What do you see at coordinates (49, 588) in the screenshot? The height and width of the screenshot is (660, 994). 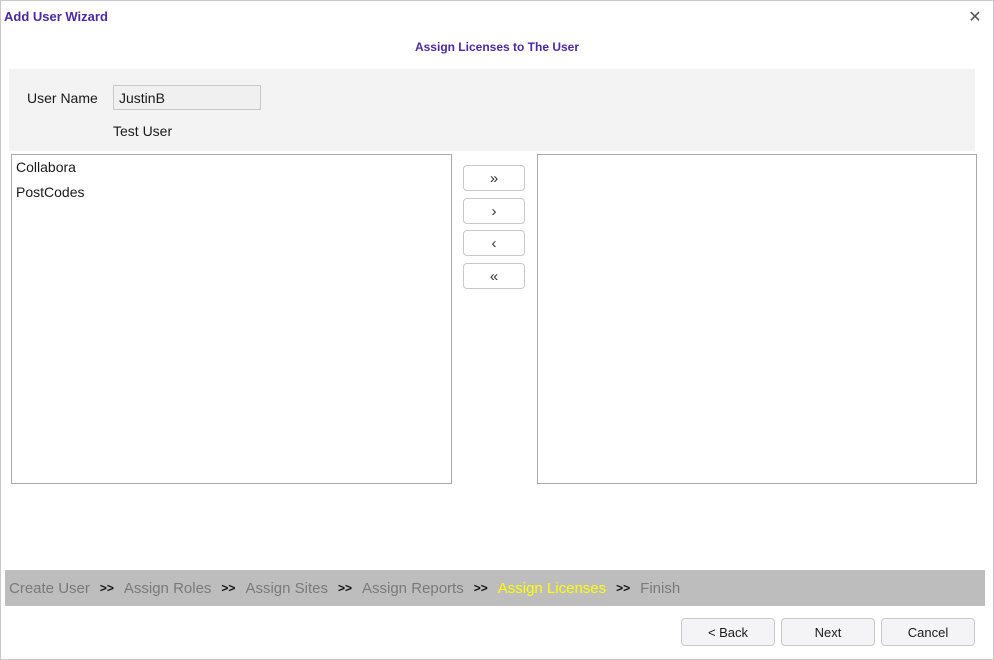 I see `step-create-user: Create User` at bounding box center [49, 588].